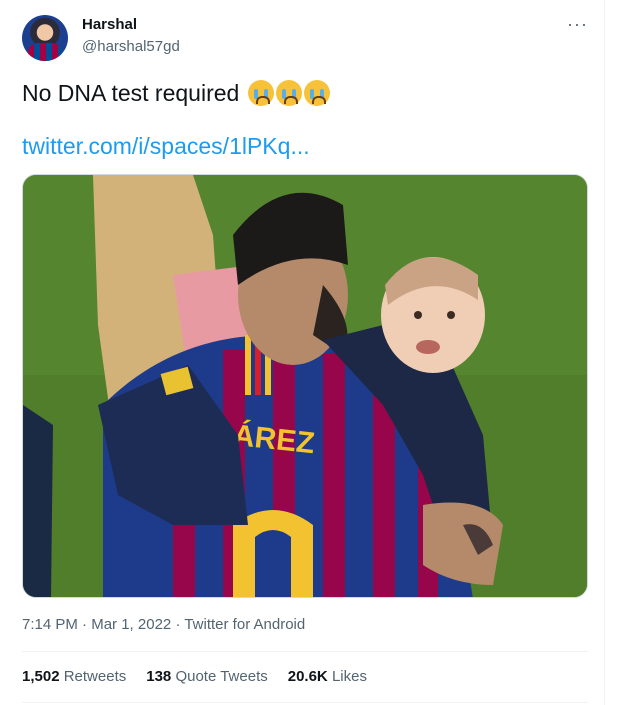  I want to click on tweet-text: No DNA test required, so click(176, 93).